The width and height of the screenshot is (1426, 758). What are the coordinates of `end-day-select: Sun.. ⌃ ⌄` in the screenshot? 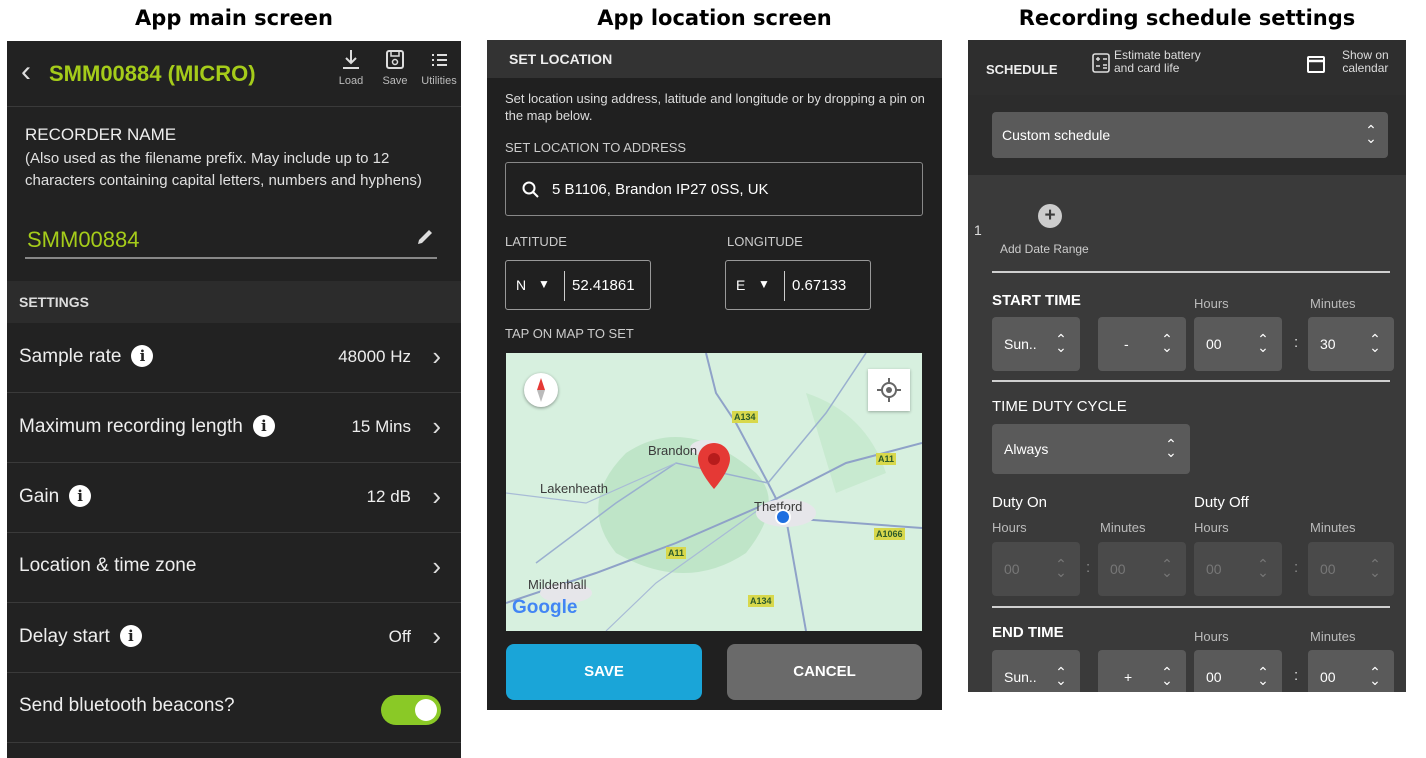 It's located at (1036, 671).